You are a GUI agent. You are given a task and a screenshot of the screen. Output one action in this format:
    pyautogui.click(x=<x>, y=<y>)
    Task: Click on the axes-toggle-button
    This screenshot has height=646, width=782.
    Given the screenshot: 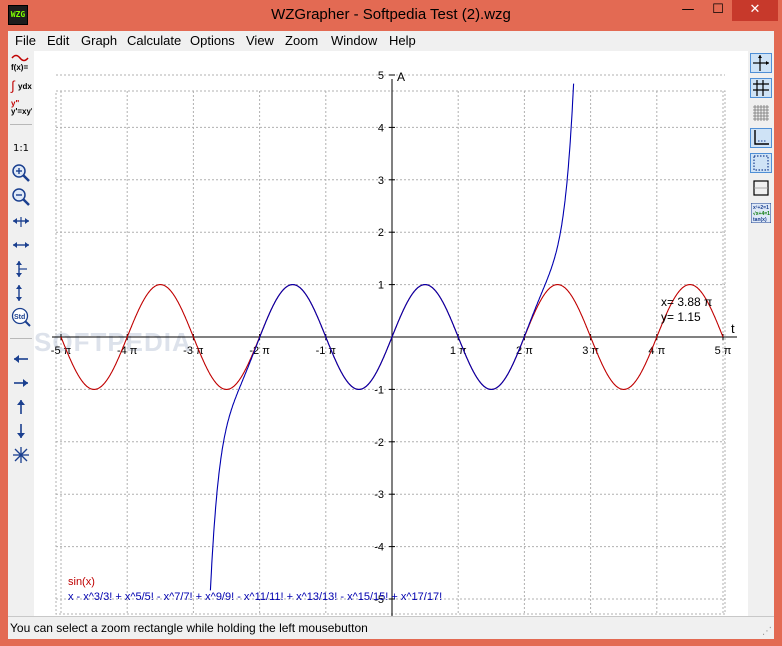 What is the action you would take?
    pyautogui.click(x=761, y=63)
    